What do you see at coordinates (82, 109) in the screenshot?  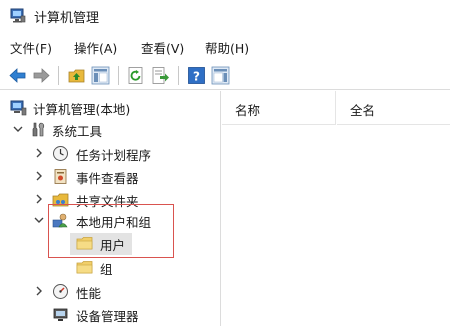 I see `tree-item-label: 计算机管理(本地)` at bounding box center [82, 109].